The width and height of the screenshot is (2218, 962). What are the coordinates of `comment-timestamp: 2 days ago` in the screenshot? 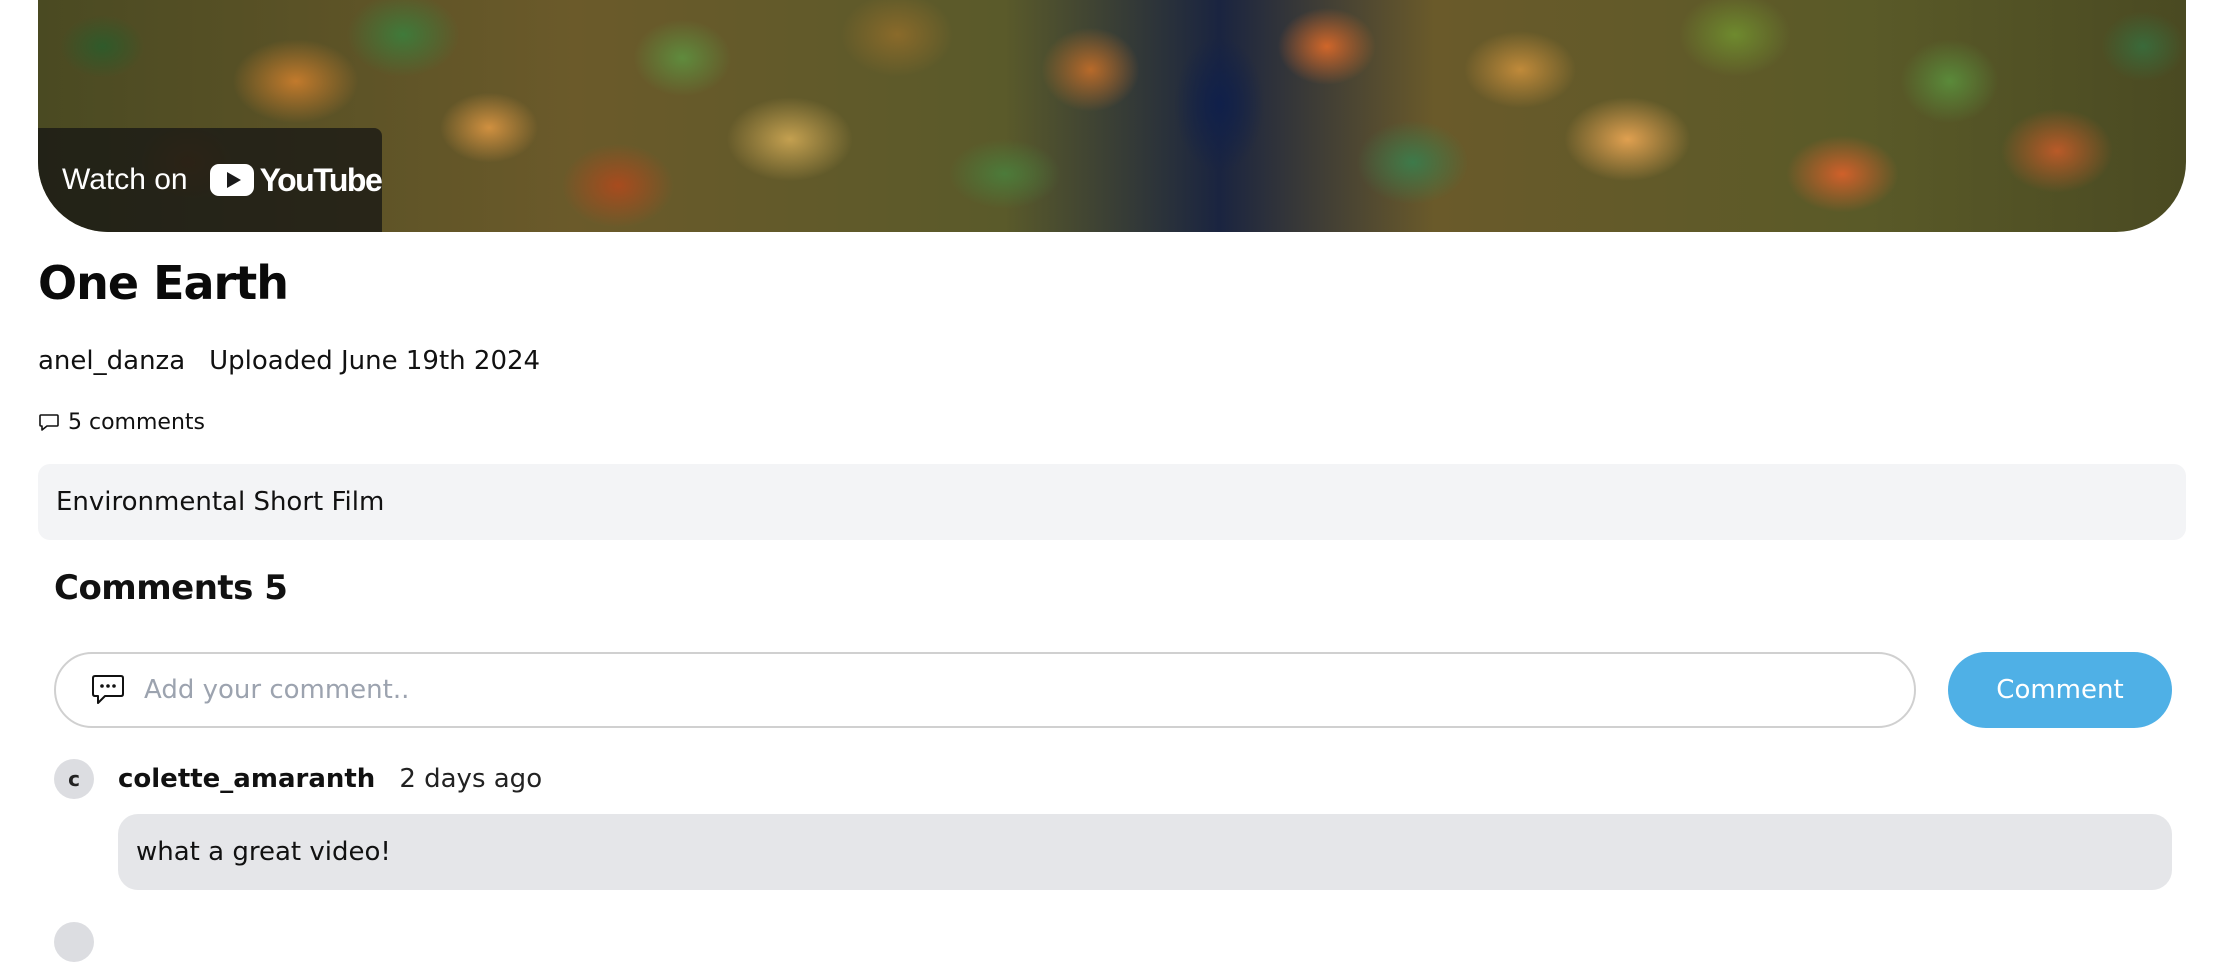 It's located at (471, 779).